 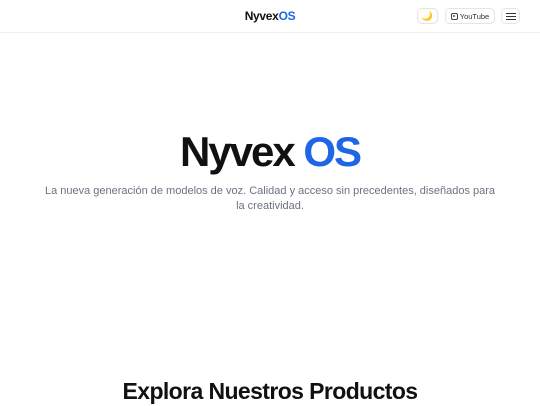 I want to click on menu-button, so click(x=510, y=16).